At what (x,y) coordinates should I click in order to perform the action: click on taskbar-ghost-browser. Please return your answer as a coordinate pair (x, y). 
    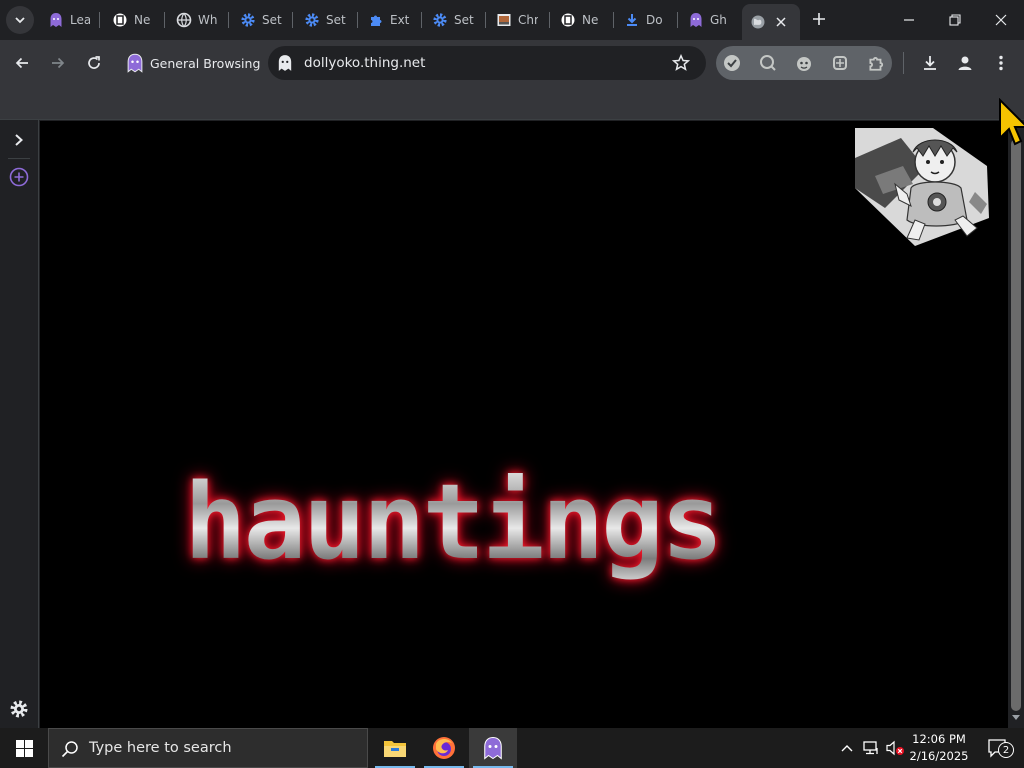
    Looking at the image, I should click on (493, 748).